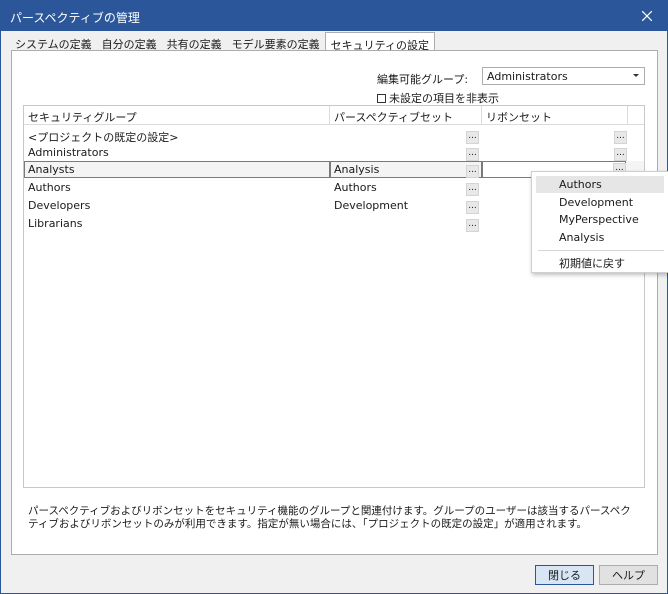  I want to click on tab-shared: 共有の定義, so click(194, 42).